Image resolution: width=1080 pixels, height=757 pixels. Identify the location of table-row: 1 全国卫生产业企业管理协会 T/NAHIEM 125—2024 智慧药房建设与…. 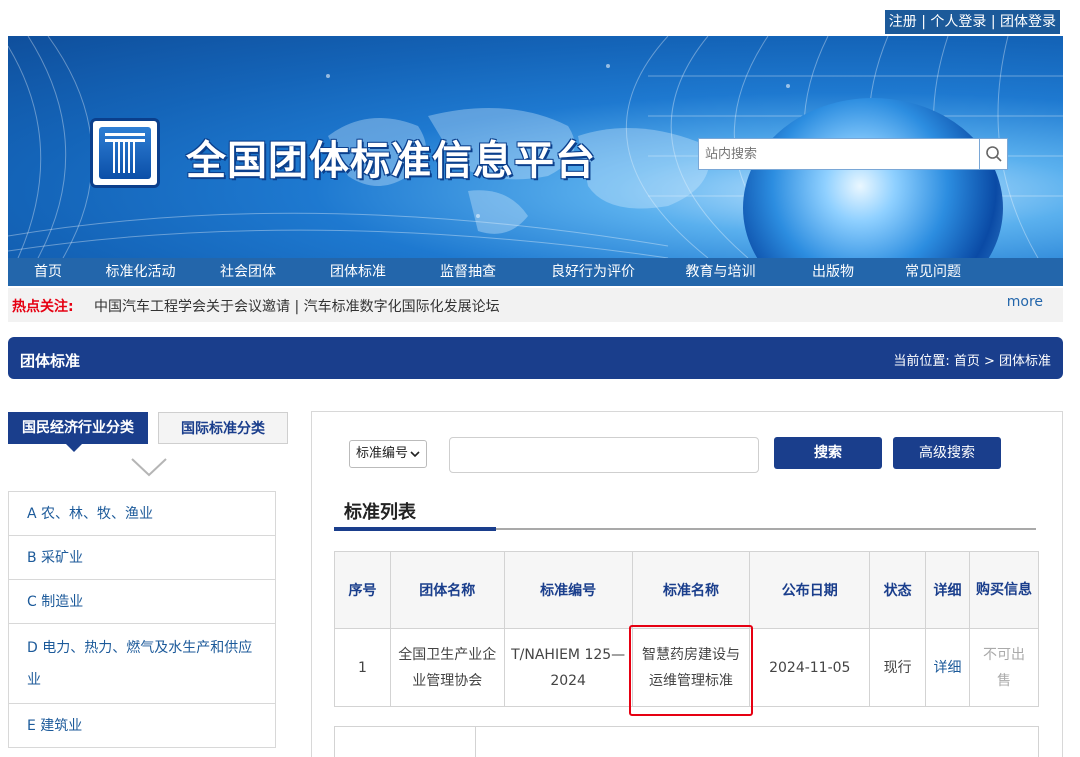
(686, 670).